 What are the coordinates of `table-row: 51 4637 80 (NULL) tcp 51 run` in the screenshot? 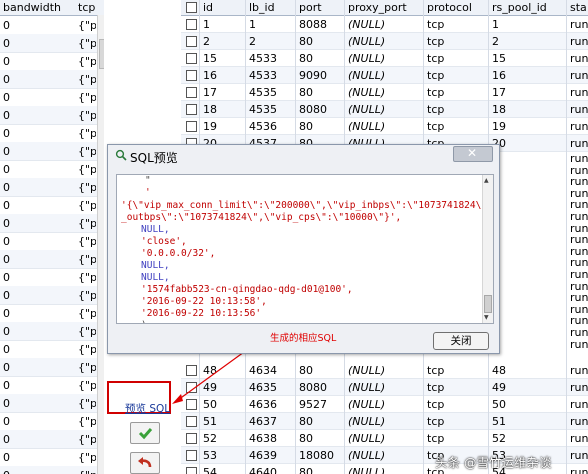 It's located at (384, 421).